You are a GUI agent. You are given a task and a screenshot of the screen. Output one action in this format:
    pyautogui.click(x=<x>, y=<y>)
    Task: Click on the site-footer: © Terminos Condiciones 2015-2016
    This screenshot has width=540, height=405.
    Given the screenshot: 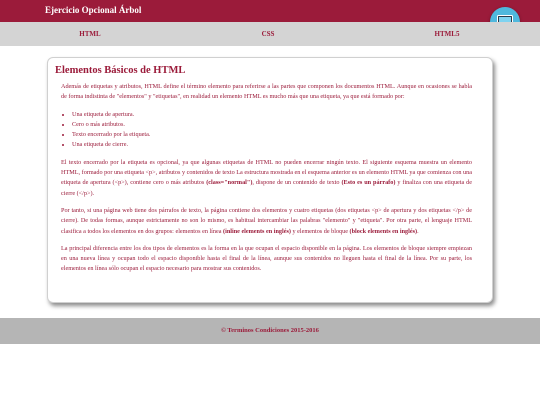 What is the action you would take?
    pyautogui.click(x=270, y=331)
    